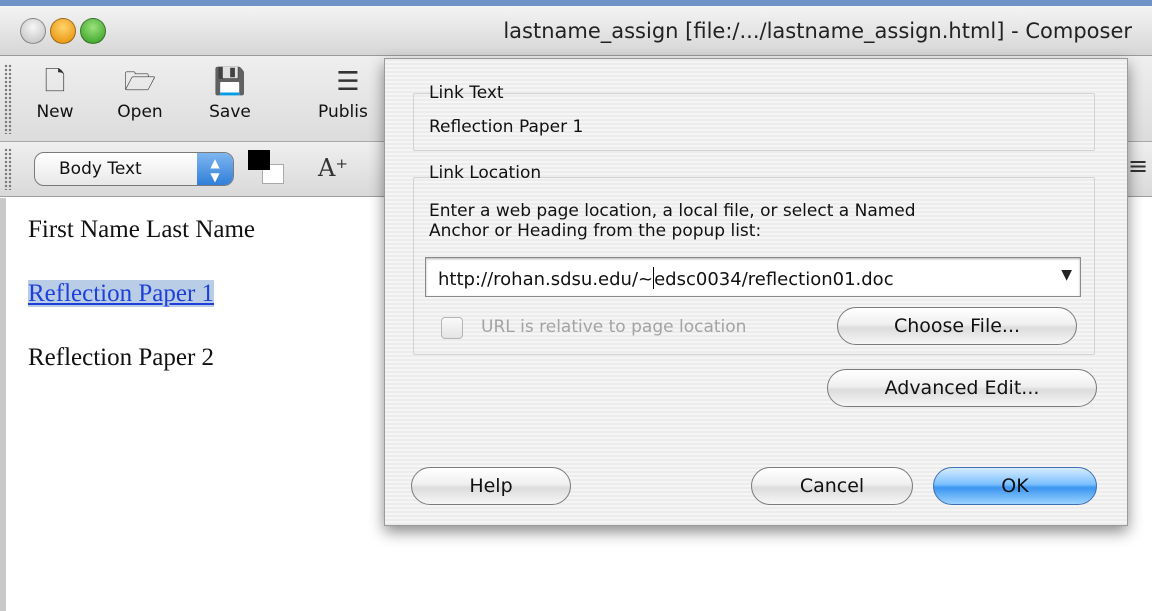 This screenshot has width=1152, height=611. Describe the element at coordinates (140, 82) in the screenshot. I see `open-folder-icon: 🗁` at that location.